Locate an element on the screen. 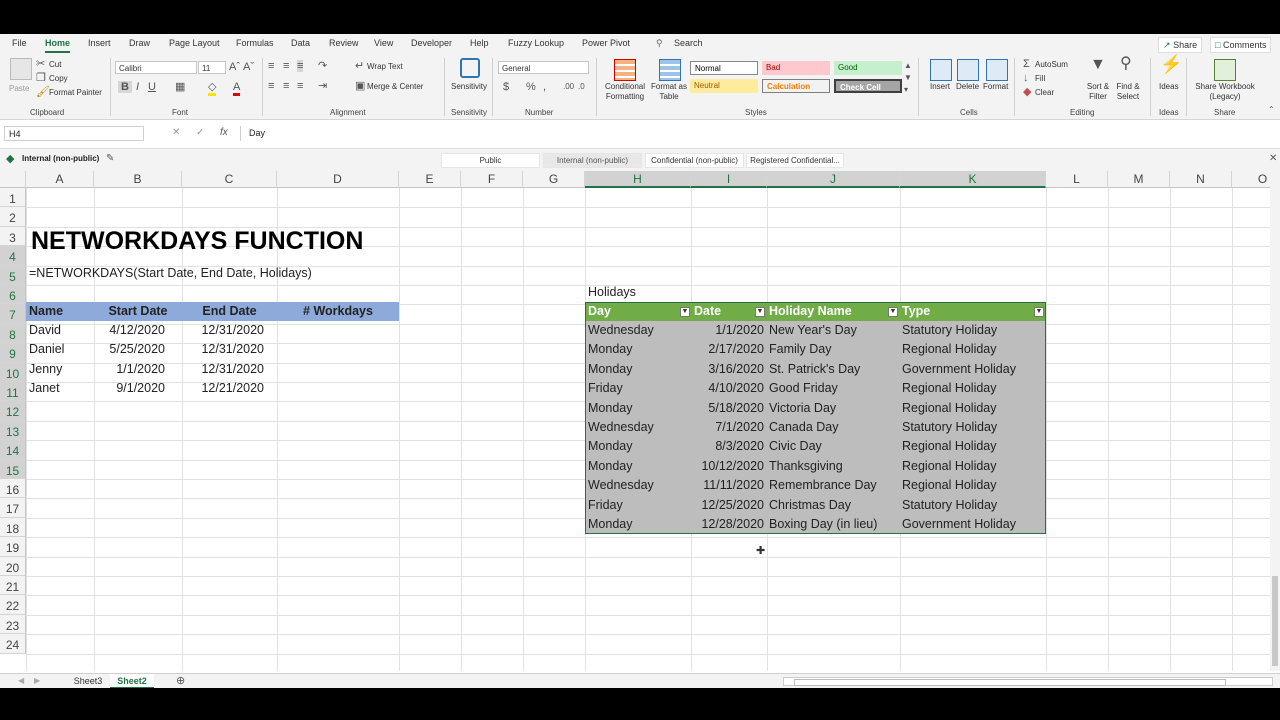 The width and height of the screenshot is (1280, 720). merge-center-button: Merge & Center is located at coordinates (395, 86).